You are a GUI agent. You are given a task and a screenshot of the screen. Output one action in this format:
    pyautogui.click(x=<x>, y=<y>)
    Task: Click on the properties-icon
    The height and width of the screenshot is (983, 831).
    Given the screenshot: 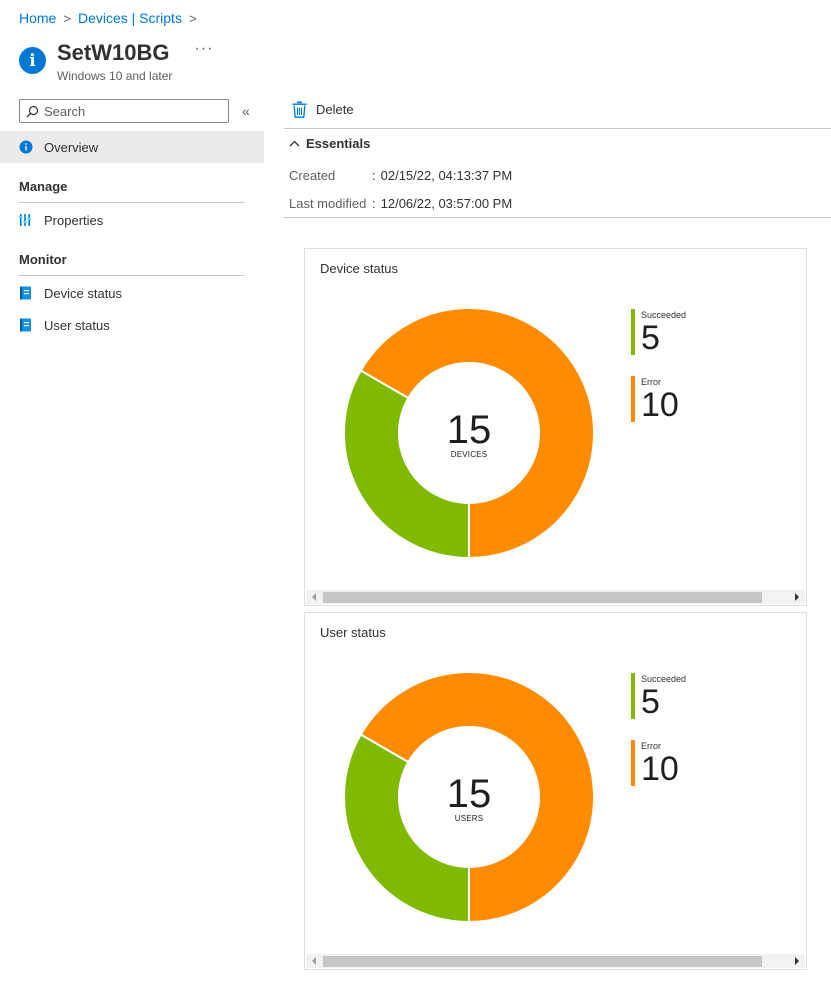 What is the action you would take?
    pyautogui.click(x=26, y=220)
    